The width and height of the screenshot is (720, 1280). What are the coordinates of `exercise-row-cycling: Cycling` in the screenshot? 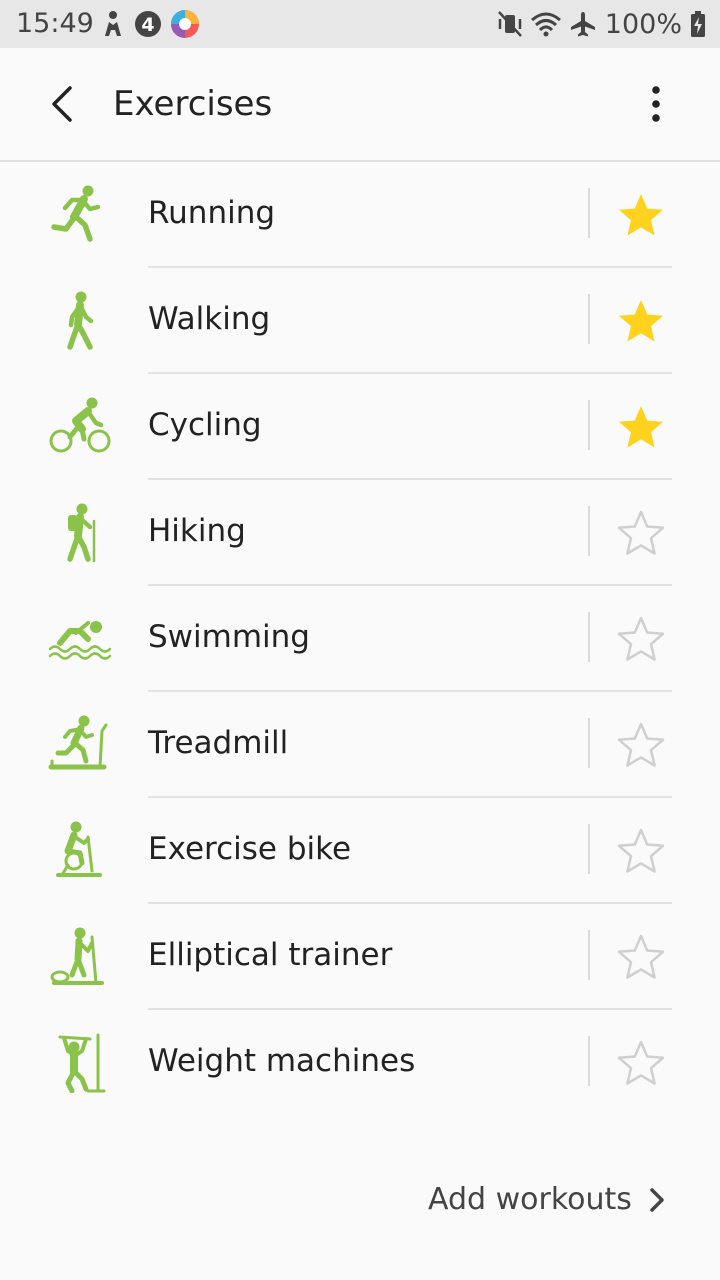 It's located at (360, 427).